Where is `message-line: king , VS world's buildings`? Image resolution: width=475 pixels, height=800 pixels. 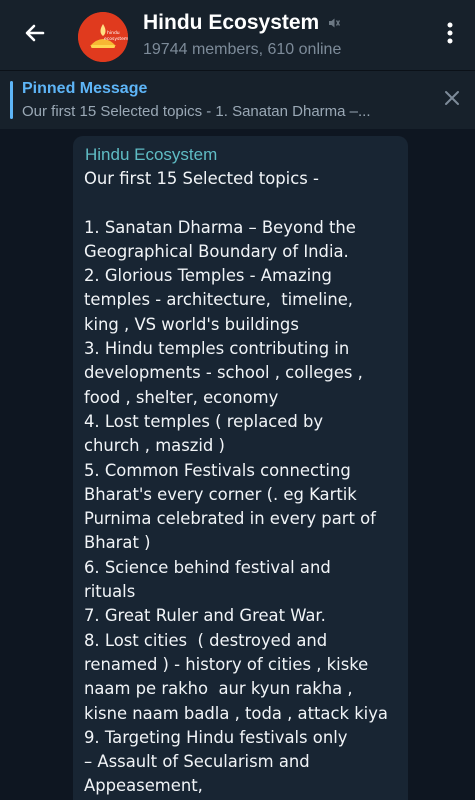
message-line: king , VS world's buildings is located at coordinates (191, 324).